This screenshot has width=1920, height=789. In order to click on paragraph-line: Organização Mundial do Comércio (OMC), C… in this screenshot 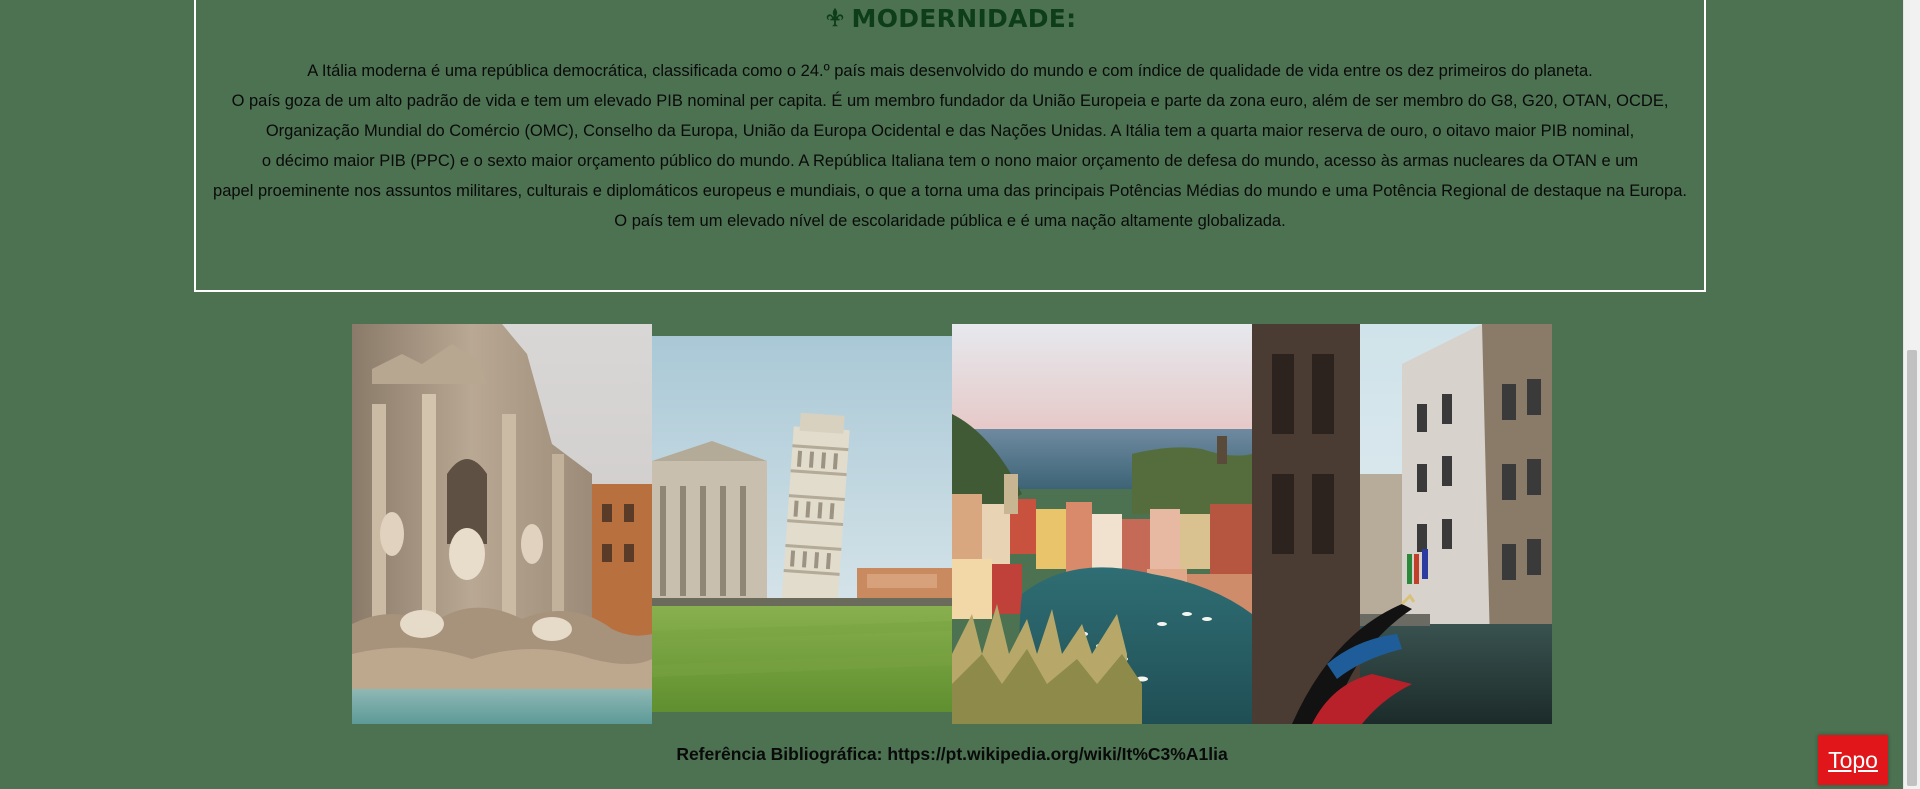, I will do `click(950, 131)`.